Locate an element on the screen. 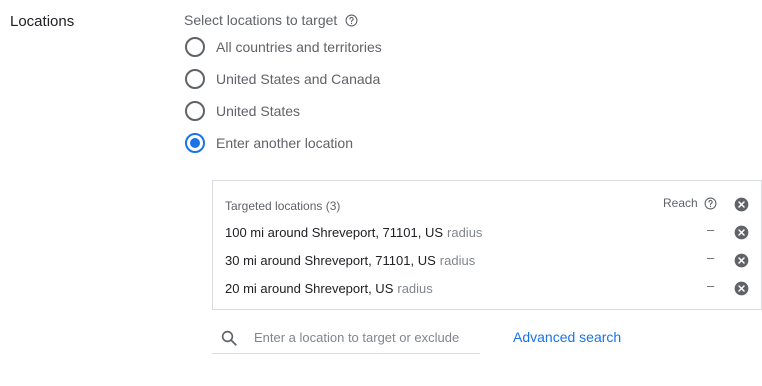 This screenshot has height=386, width=762. radio-label: Enter another location is located at coordinates (284, 143).